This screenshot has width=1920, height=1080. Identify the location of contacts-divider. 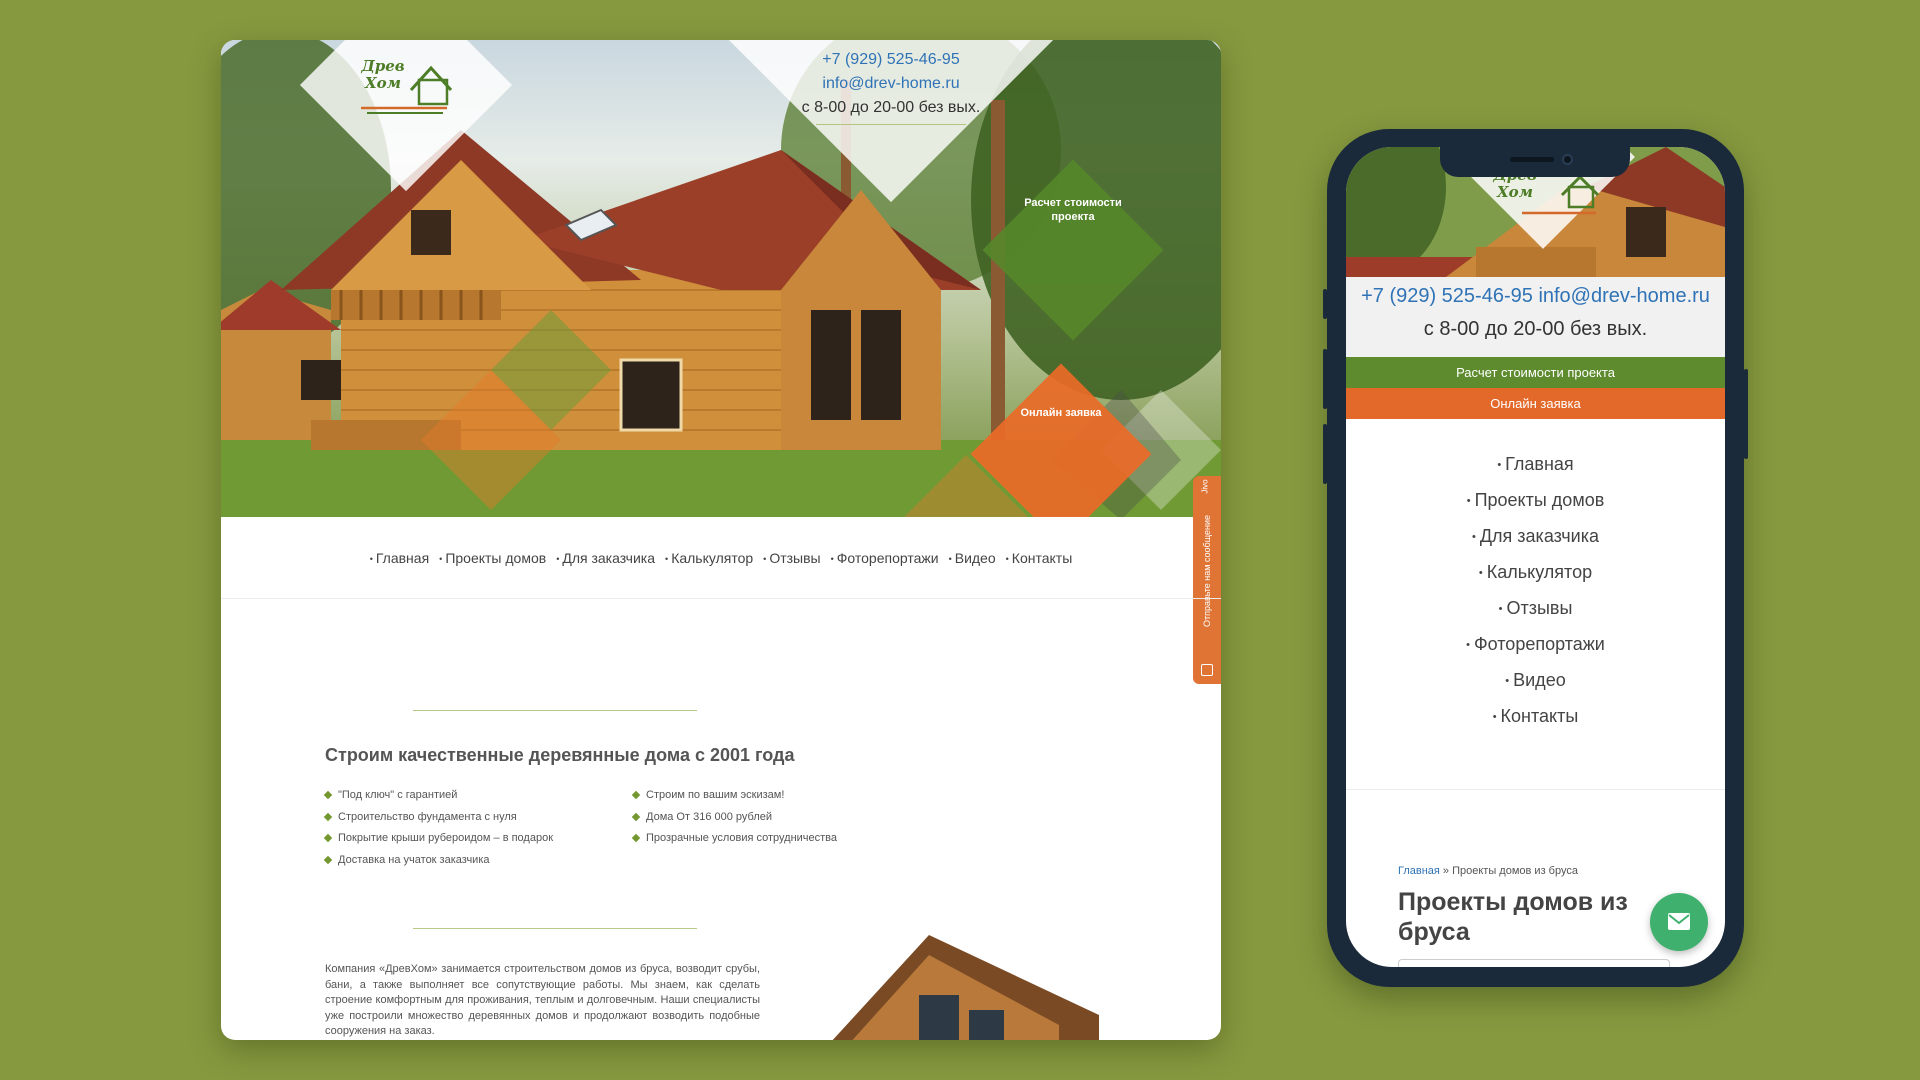
(891, 124).